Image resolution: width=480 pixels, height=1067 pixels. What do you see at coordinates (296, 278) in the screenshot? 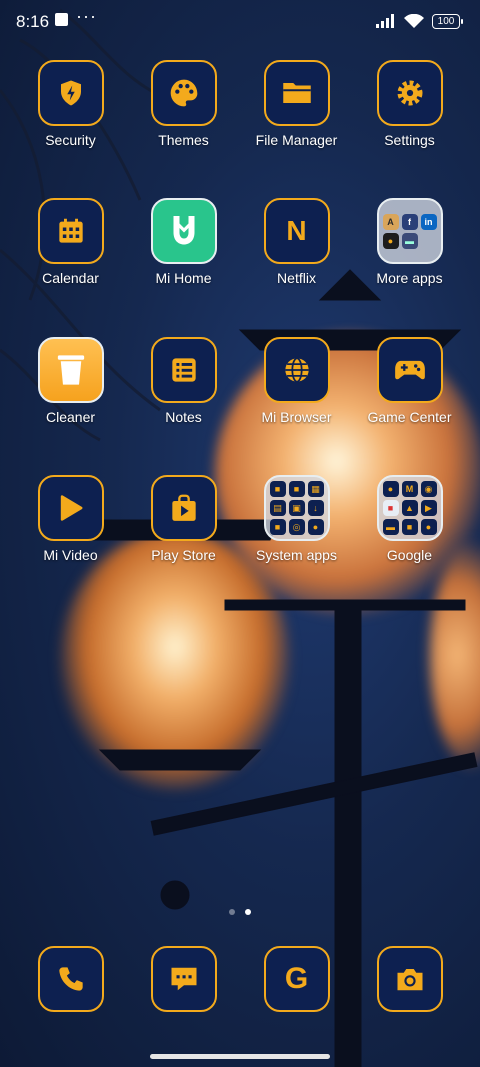
I see `app-label: Netflix` at bounding box center [296, 278].